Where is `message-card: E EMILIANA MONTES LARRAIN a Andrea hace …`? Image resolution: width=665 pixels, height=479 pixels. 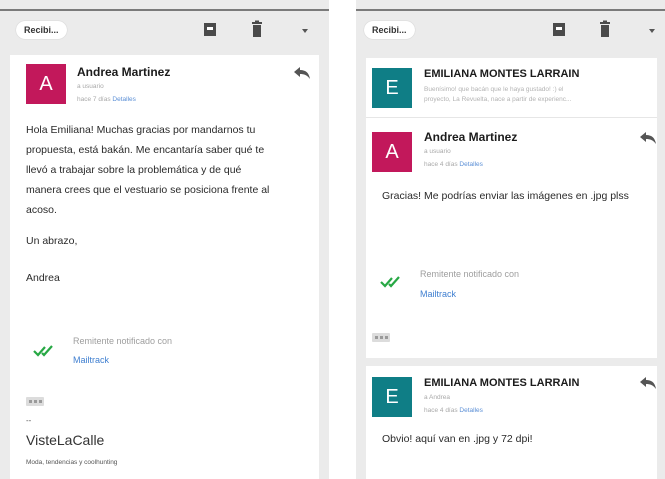
message-card: E EMILIANA MONTES LARRAIN a Andrea hace … is located at coordinates (511, 422).